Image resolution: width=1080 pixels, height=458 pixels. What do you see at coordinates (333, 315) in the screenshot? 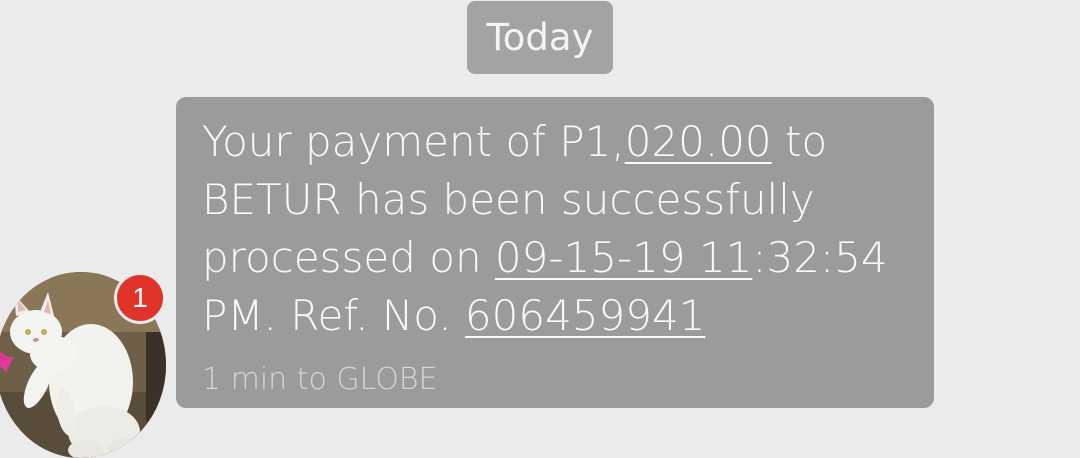
I see `message-text-segment: PM. Ref. No.` at bounding box center [333, 315].